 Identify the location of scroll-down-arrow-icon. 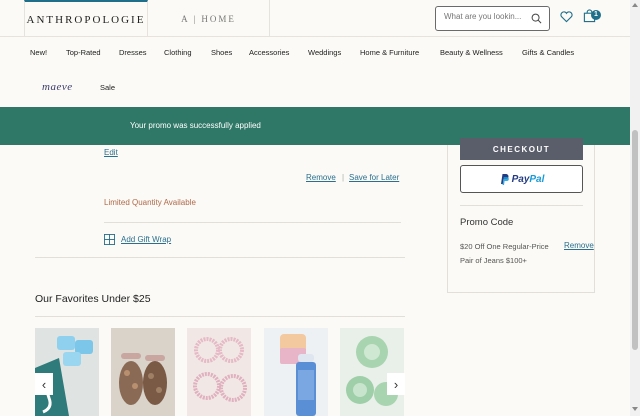
(635, 409).